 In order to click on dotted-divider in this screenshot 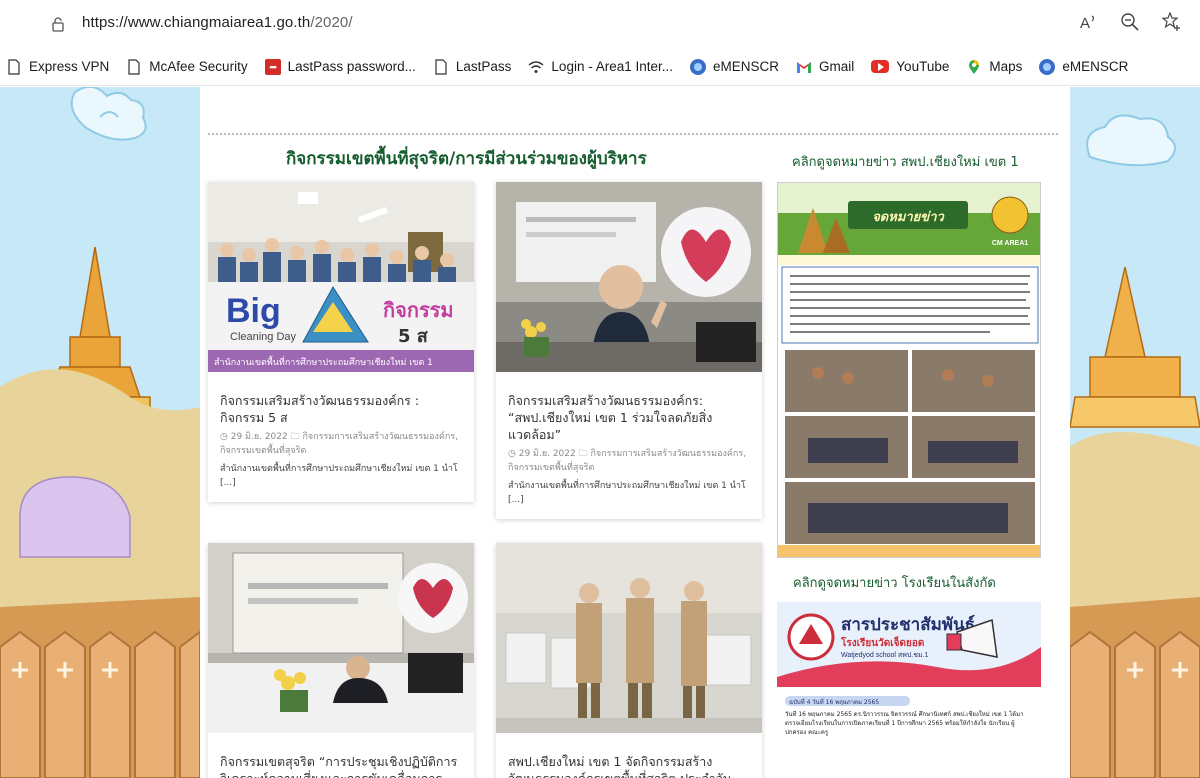, I will do `click(633, 134)`.